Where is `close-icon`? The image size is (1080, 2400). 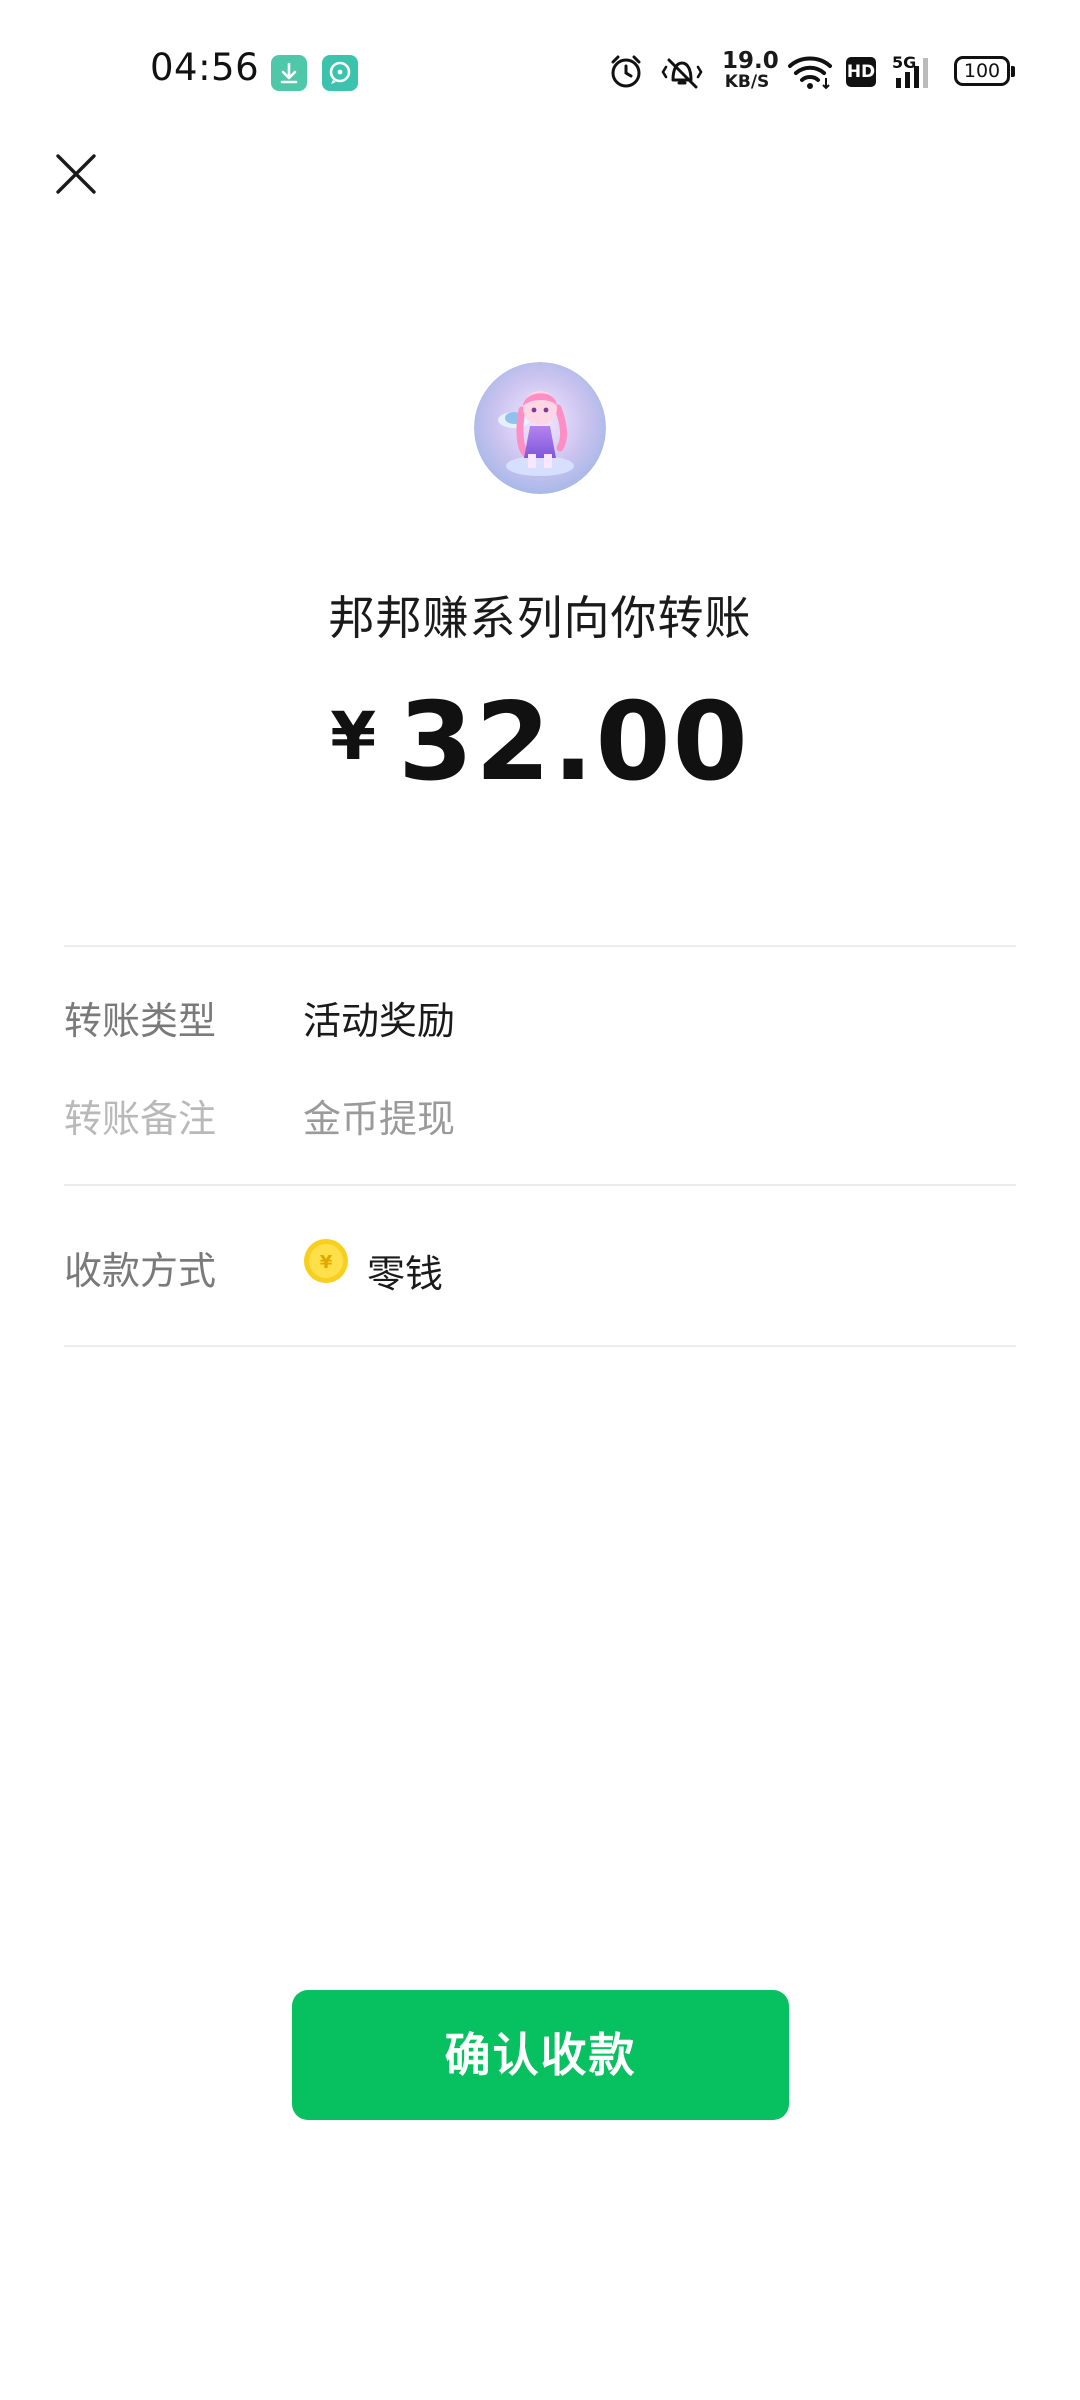
close-icon is located at coordinates (76, 174).